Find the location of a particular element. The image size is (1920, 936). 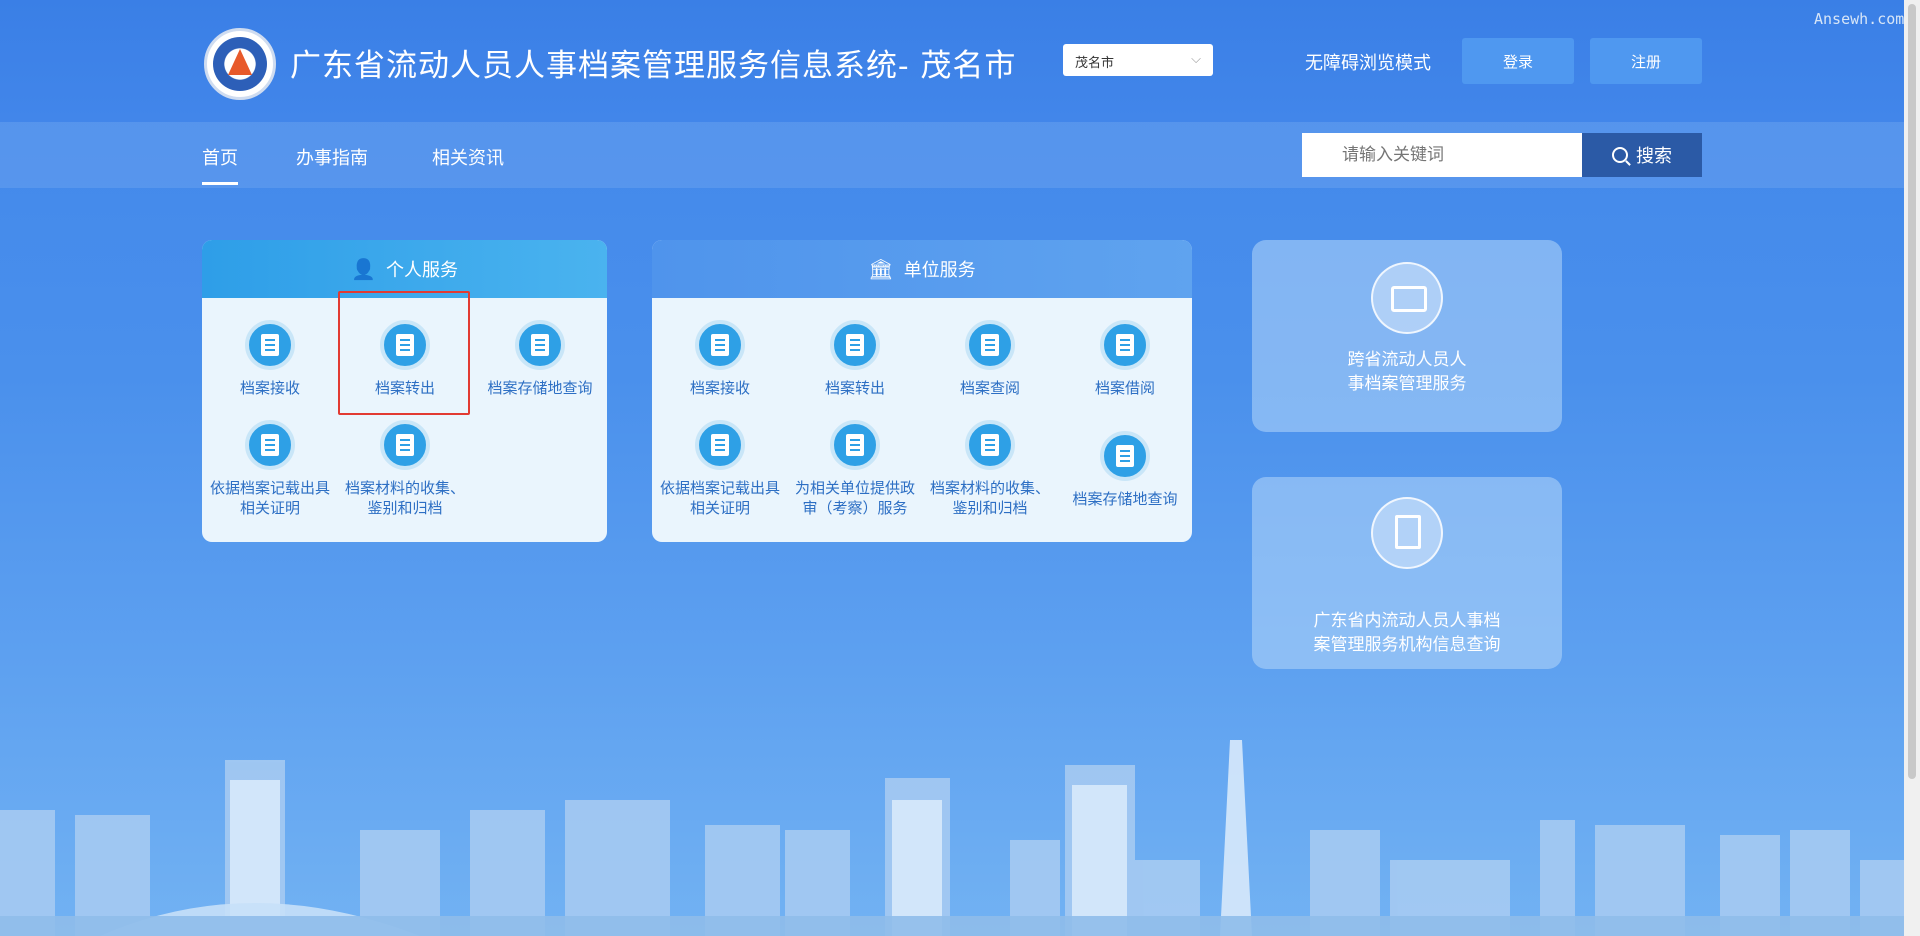

document-borrow-icon is located at coordinates (1125, 345).